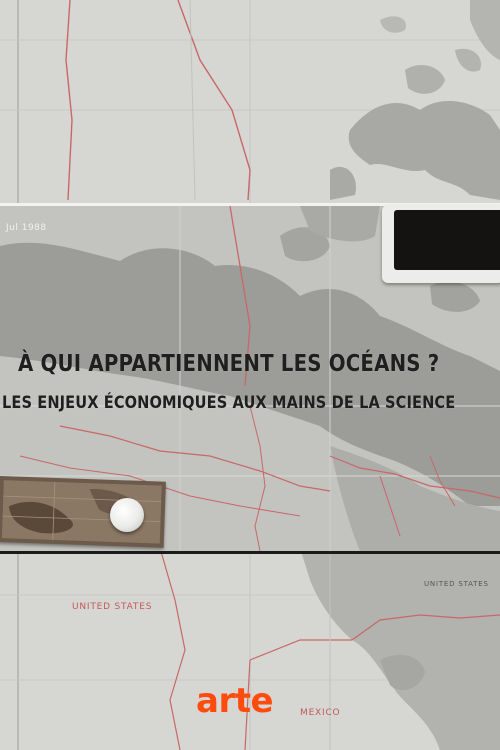 The height and width of the screenshot is (750, 500). Describe the element at coordinates (26, 228) in the screenshot. I see `map-corner-tag: Jul 1988` at that location.